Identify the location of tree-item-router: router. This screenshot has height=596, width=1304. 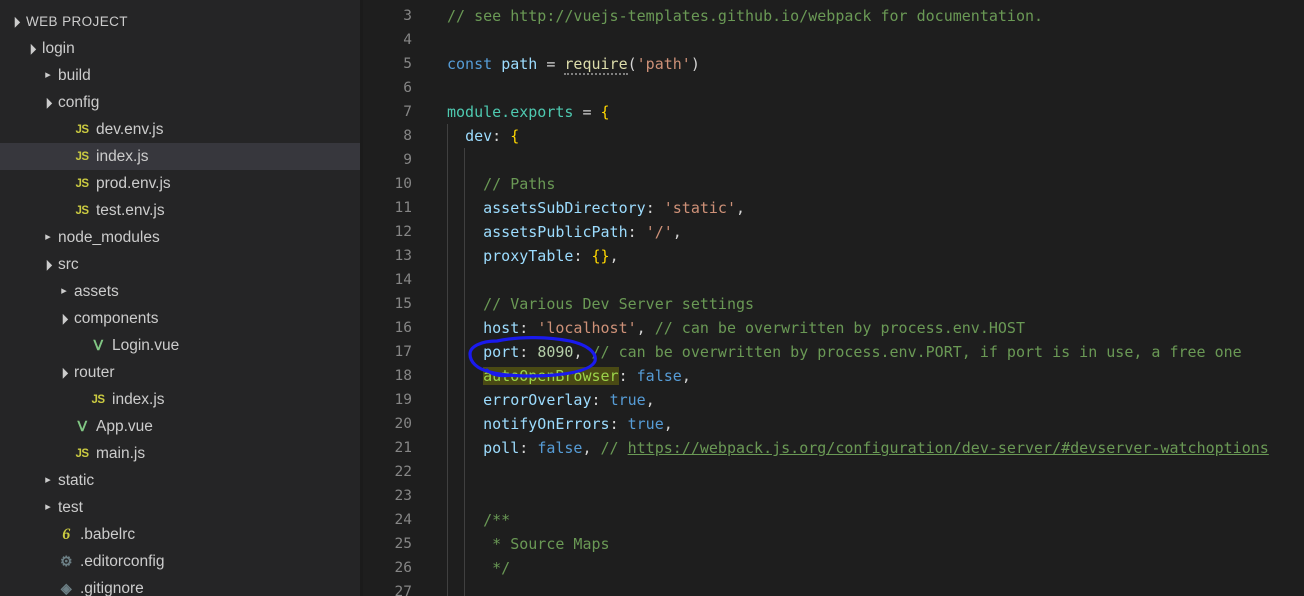
(181, 372).